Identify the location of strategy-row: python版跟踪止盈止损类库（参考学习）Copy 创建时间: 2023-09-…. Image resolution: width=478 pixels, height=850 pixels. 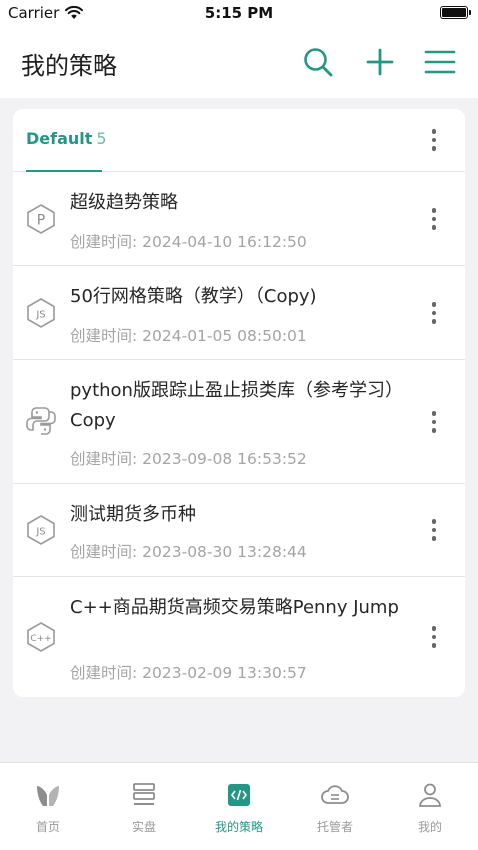
(239, 422).